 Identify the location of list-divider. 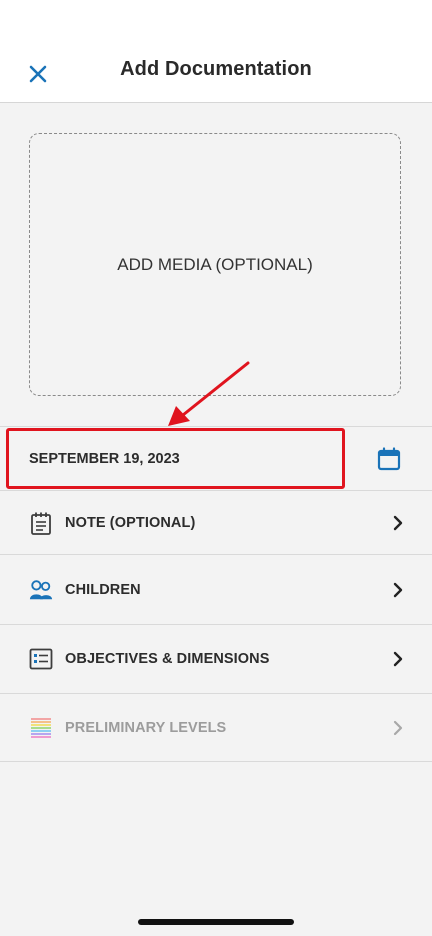
(216, 761).